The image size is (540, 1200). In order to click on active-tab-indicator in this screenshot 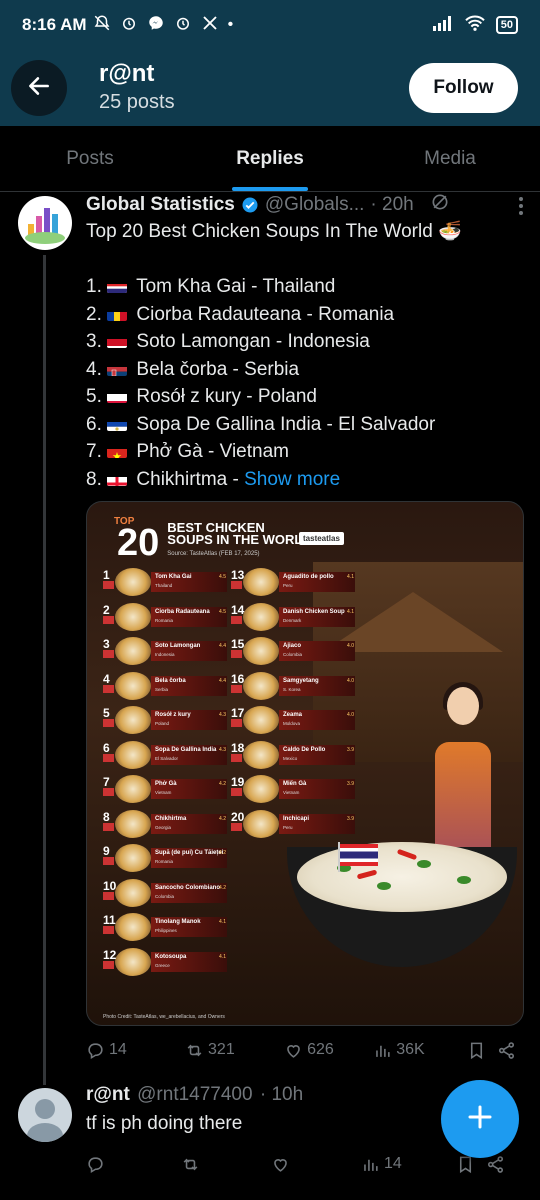, I will do `click(270, 189)`.